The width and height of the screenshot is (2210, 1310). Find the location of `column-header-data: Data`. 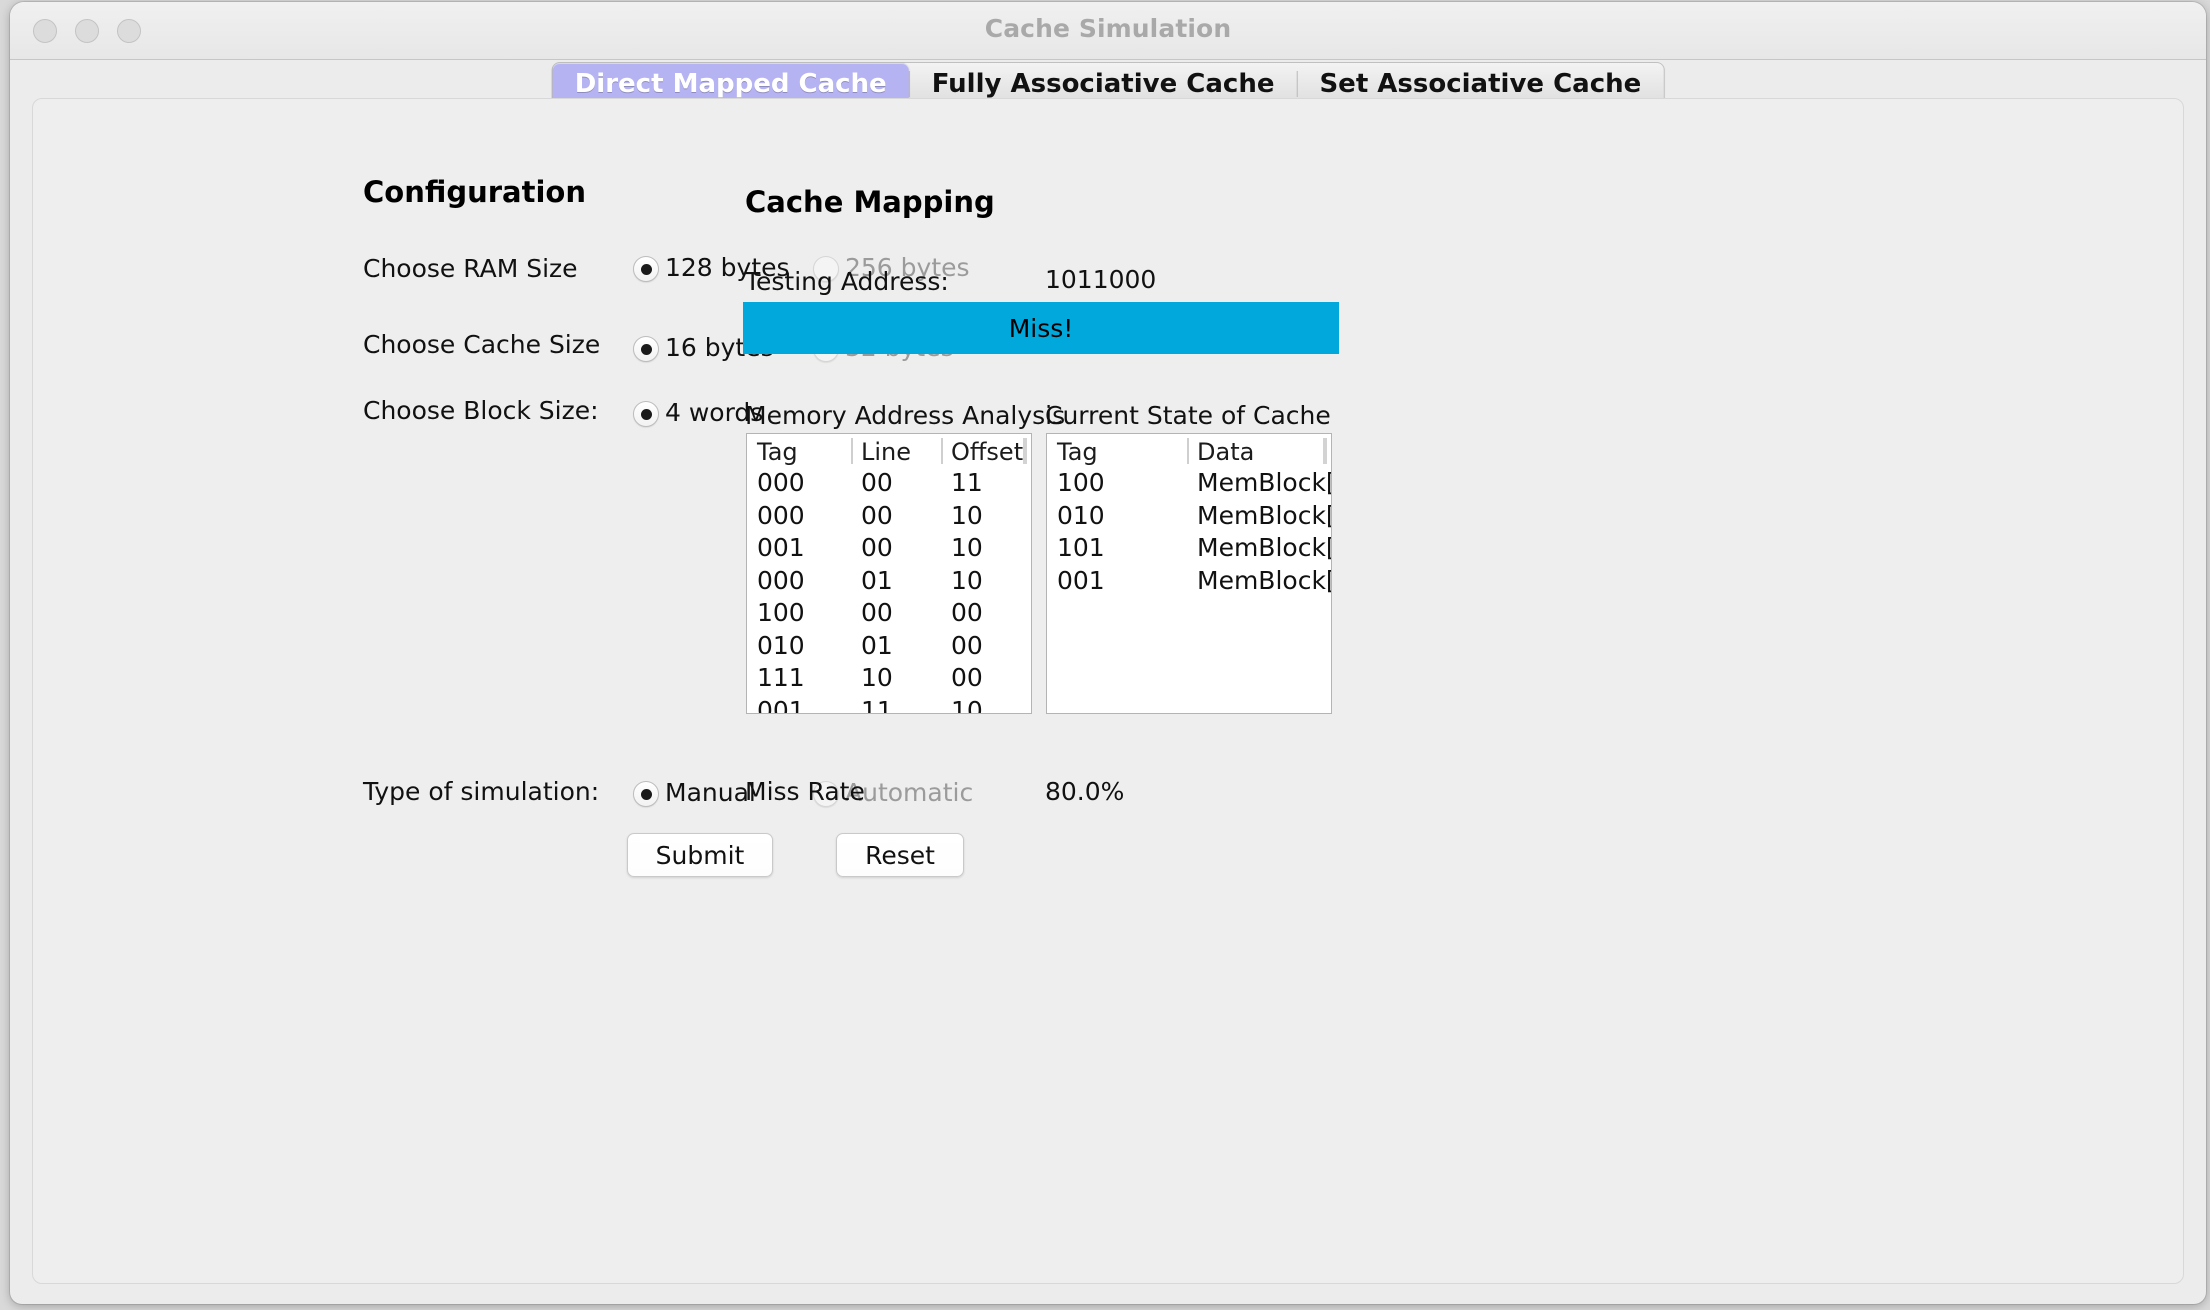

column-header-data: Data is located at coordinates (1226, 452).